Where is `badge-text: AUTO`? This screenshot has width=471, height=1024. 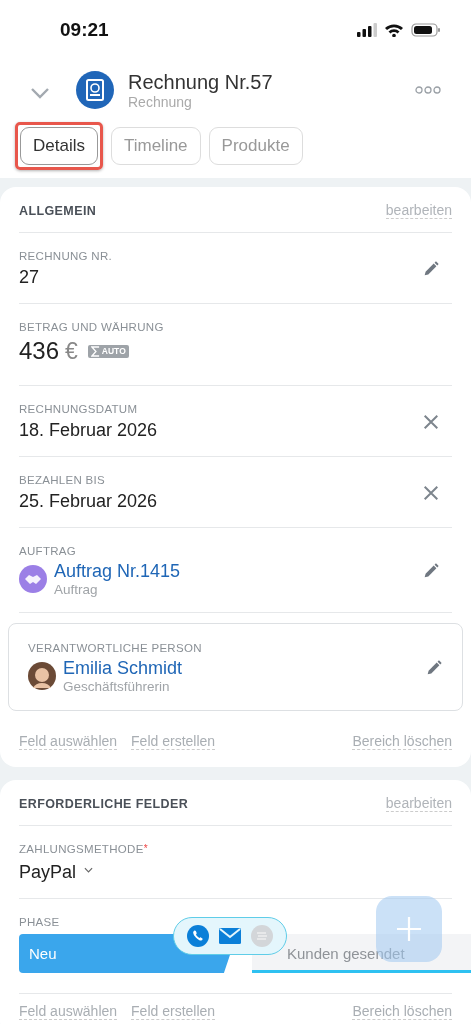
badge-text: AUTO is located at coordinates (113, 351).